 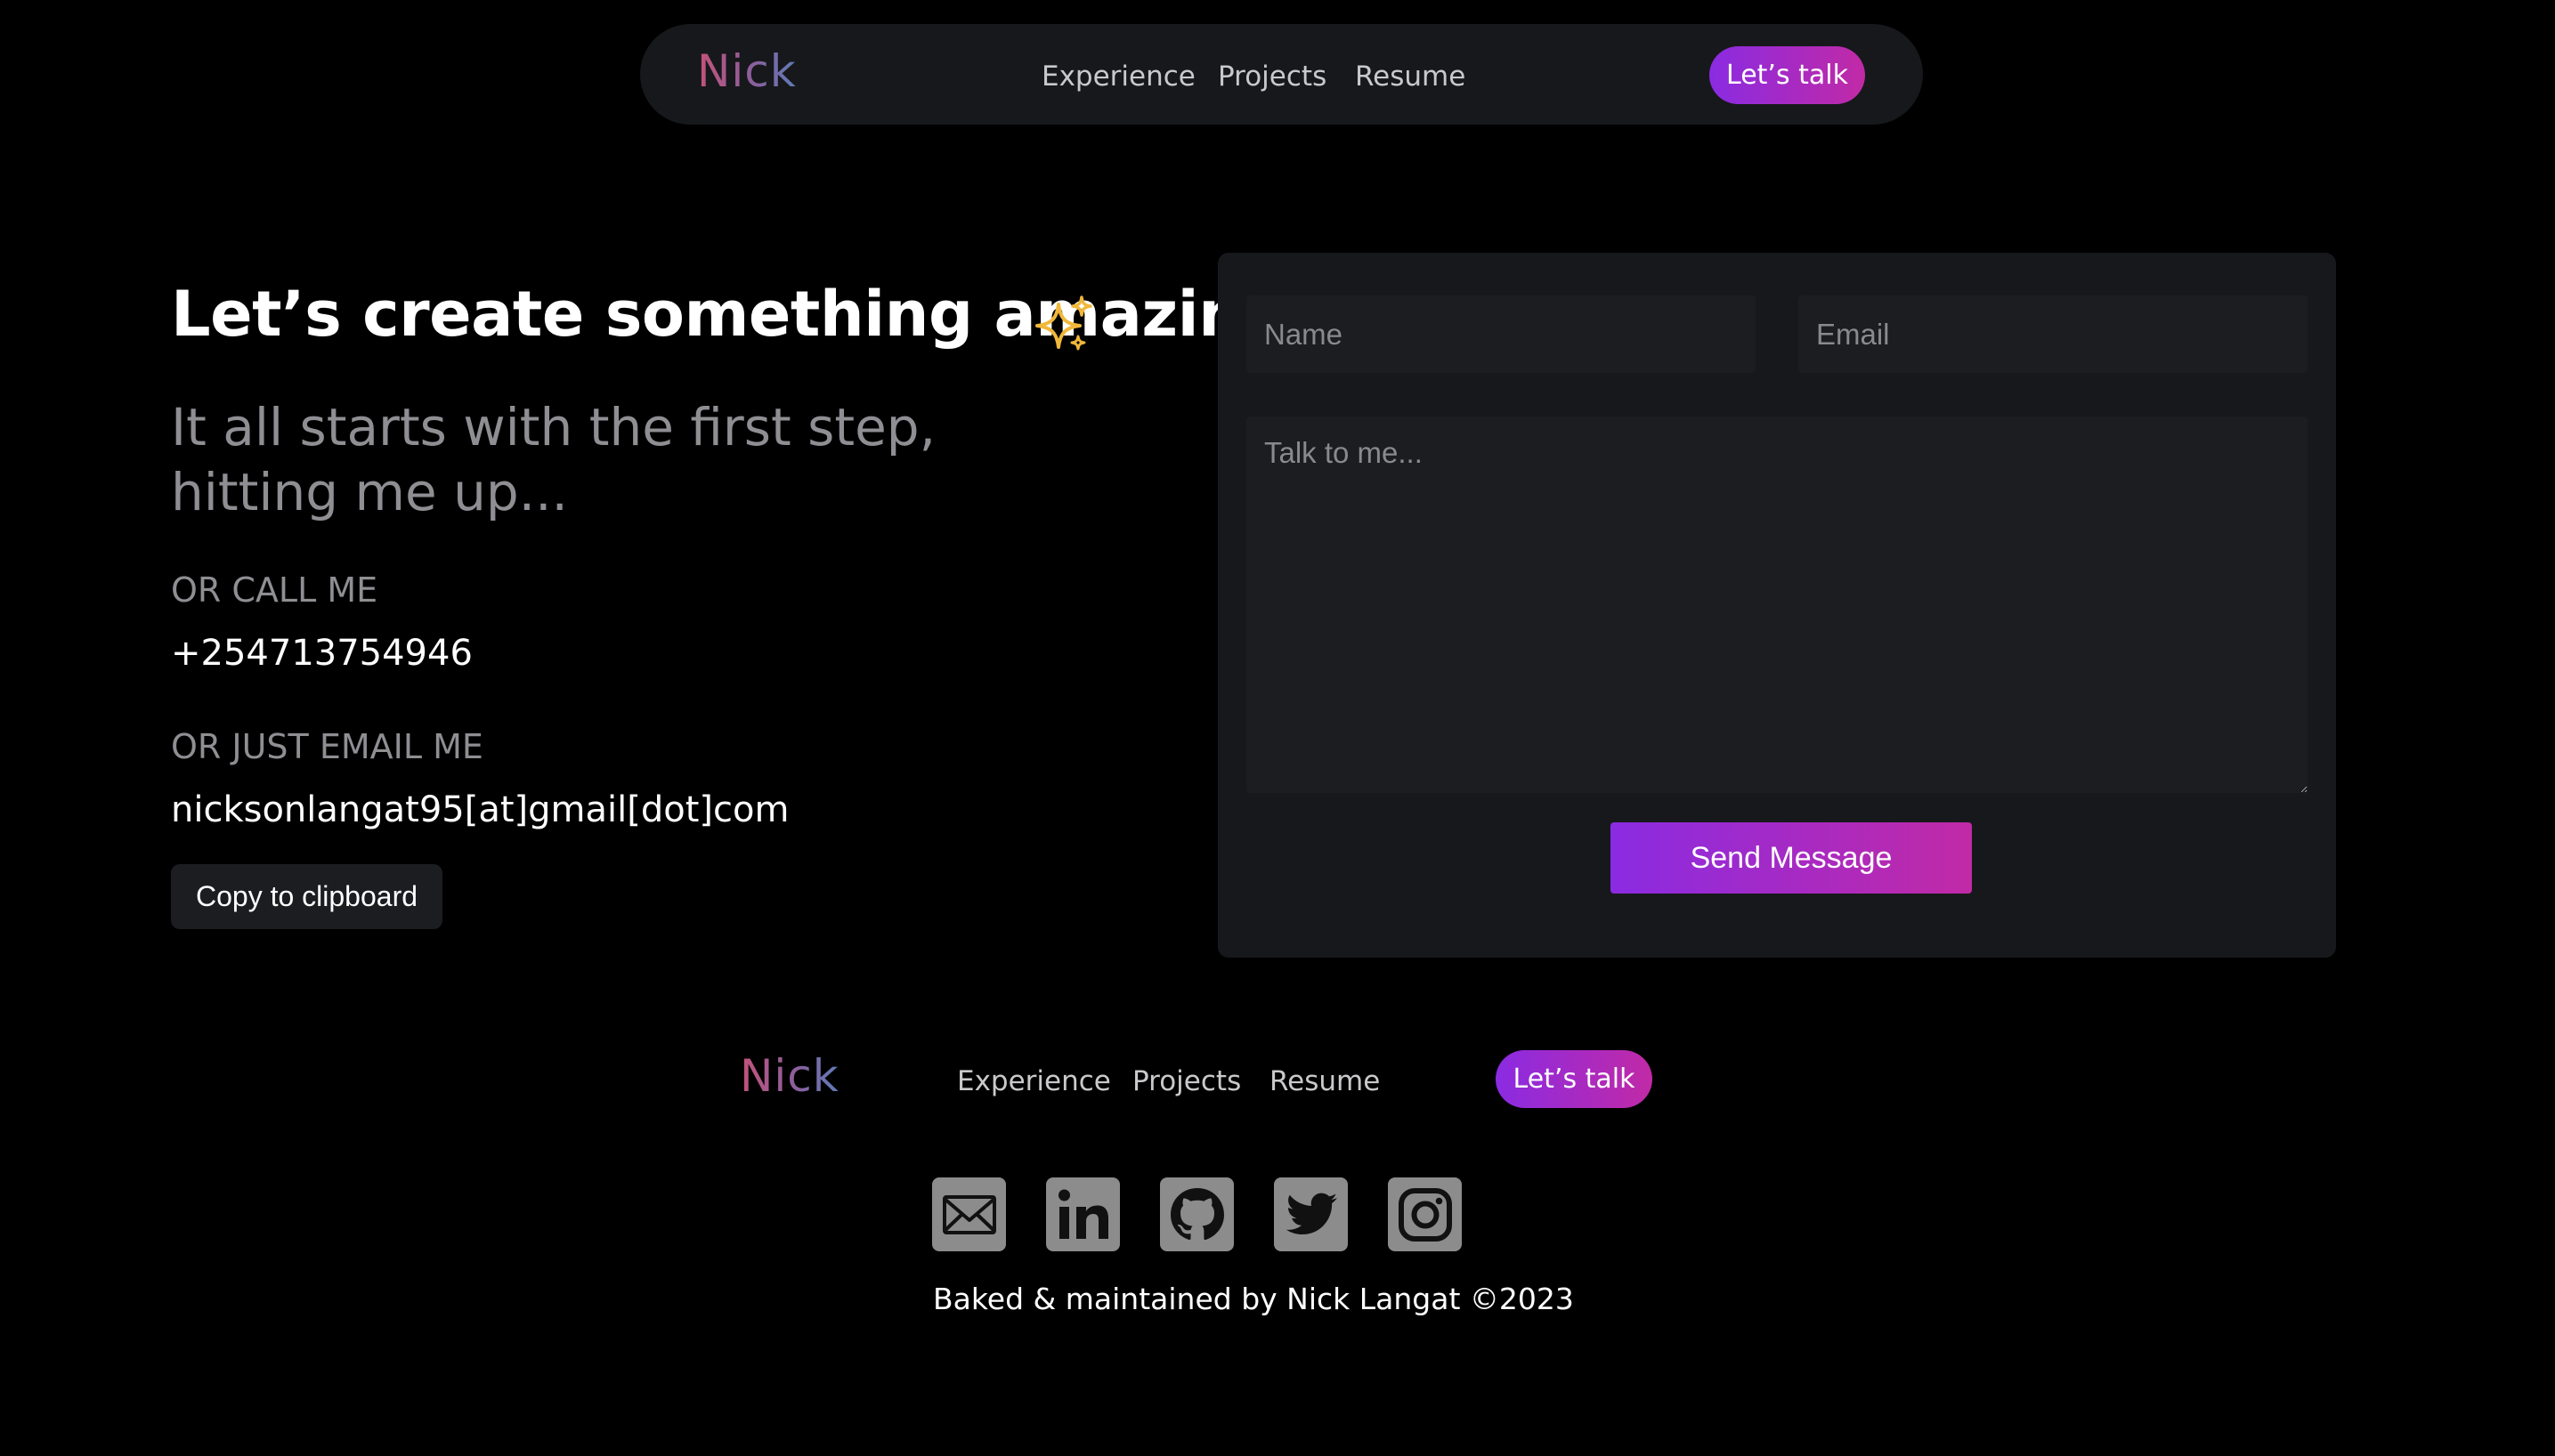 I want to click on nav-link-experience: Experience, so click(x=1119, y=77).